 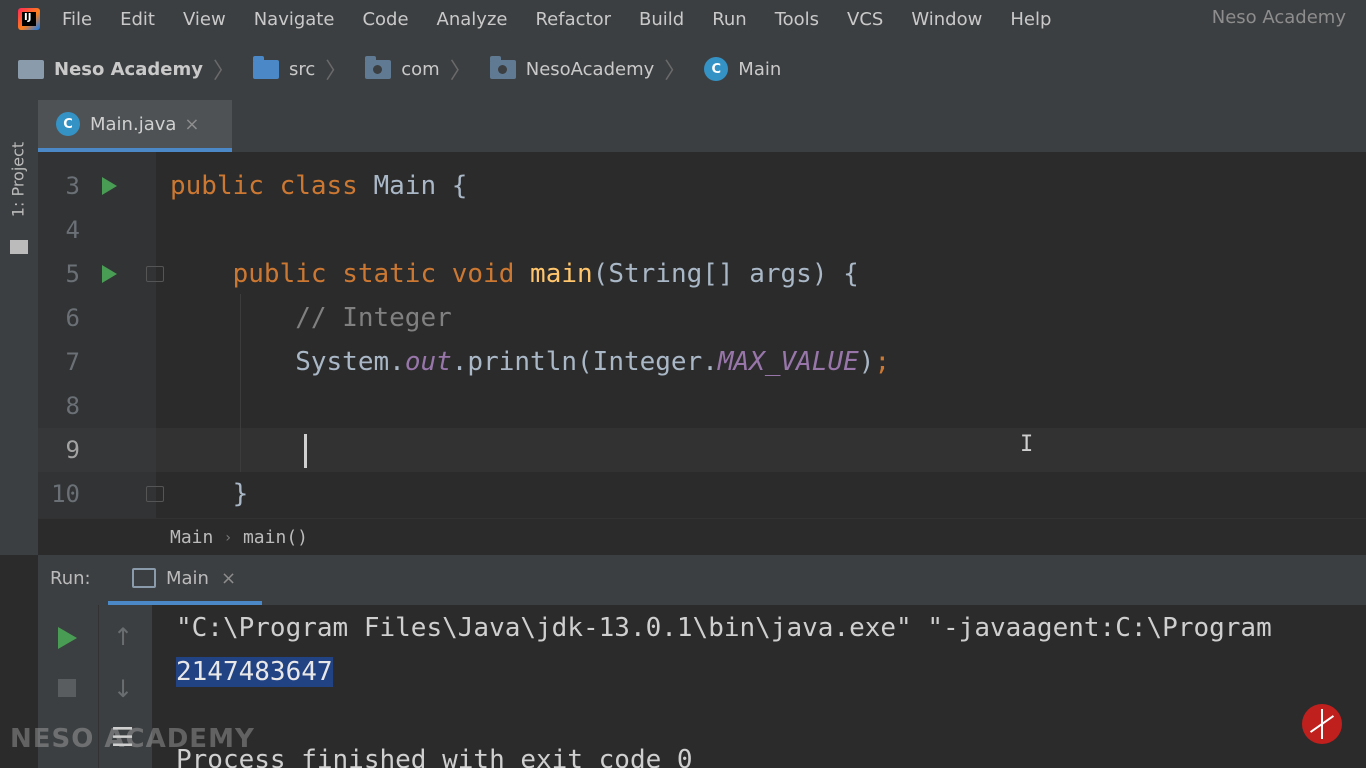 What do you see at coordinates (702, 186) in the screenshot?
I see `code-line: 3 public class Main {` at bounding box center [702, 186].